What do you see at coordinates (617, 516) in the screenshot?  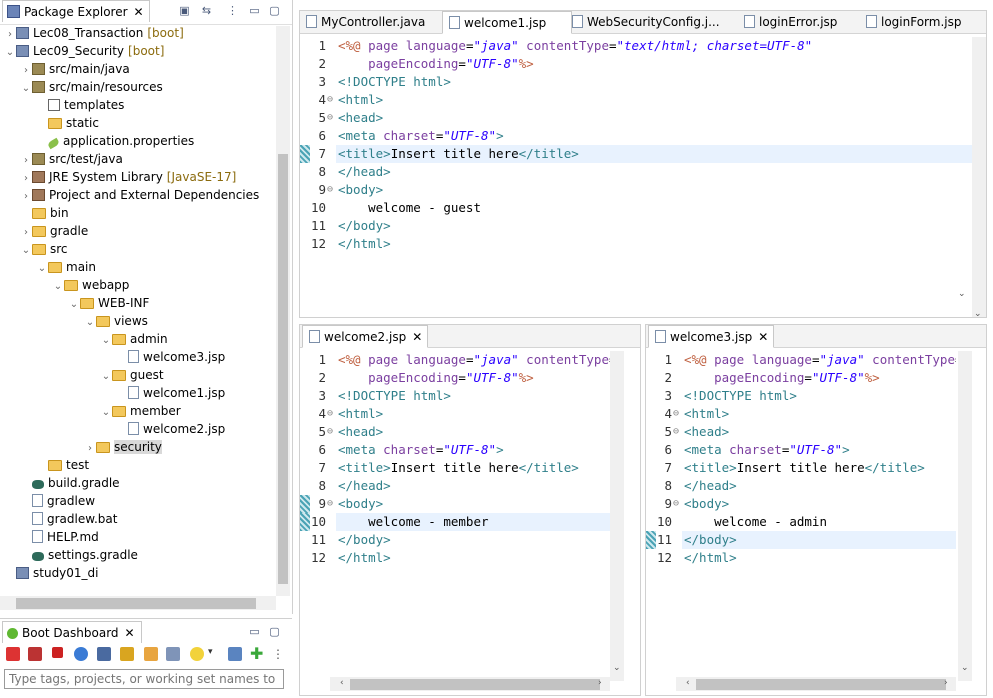 I see `bl-editor-vertical-scrollbar` at bounding box center [617, 516].